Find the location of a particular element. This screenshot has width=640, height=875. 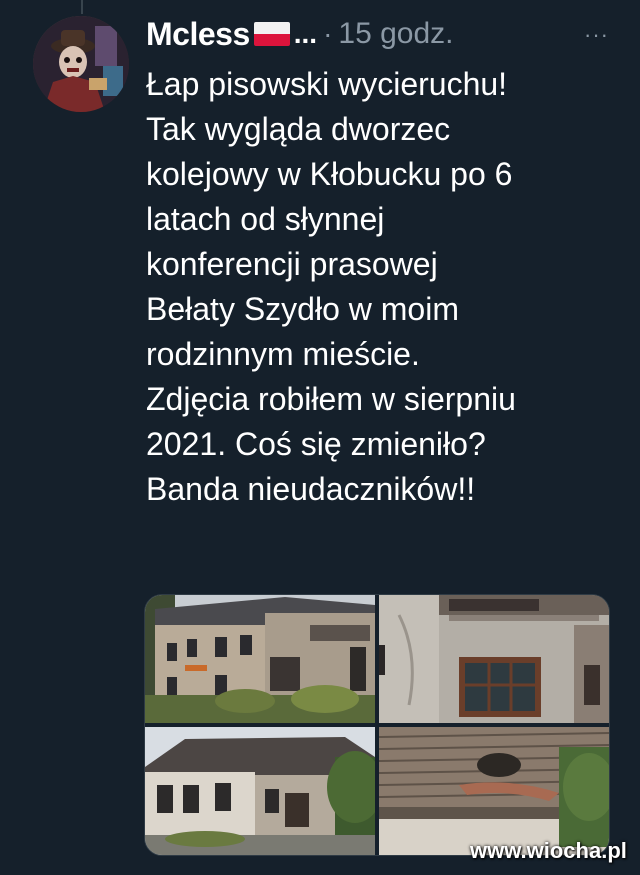

tweet-text-line: Tak wygląda dworzec is located at coordinates (298, 129).